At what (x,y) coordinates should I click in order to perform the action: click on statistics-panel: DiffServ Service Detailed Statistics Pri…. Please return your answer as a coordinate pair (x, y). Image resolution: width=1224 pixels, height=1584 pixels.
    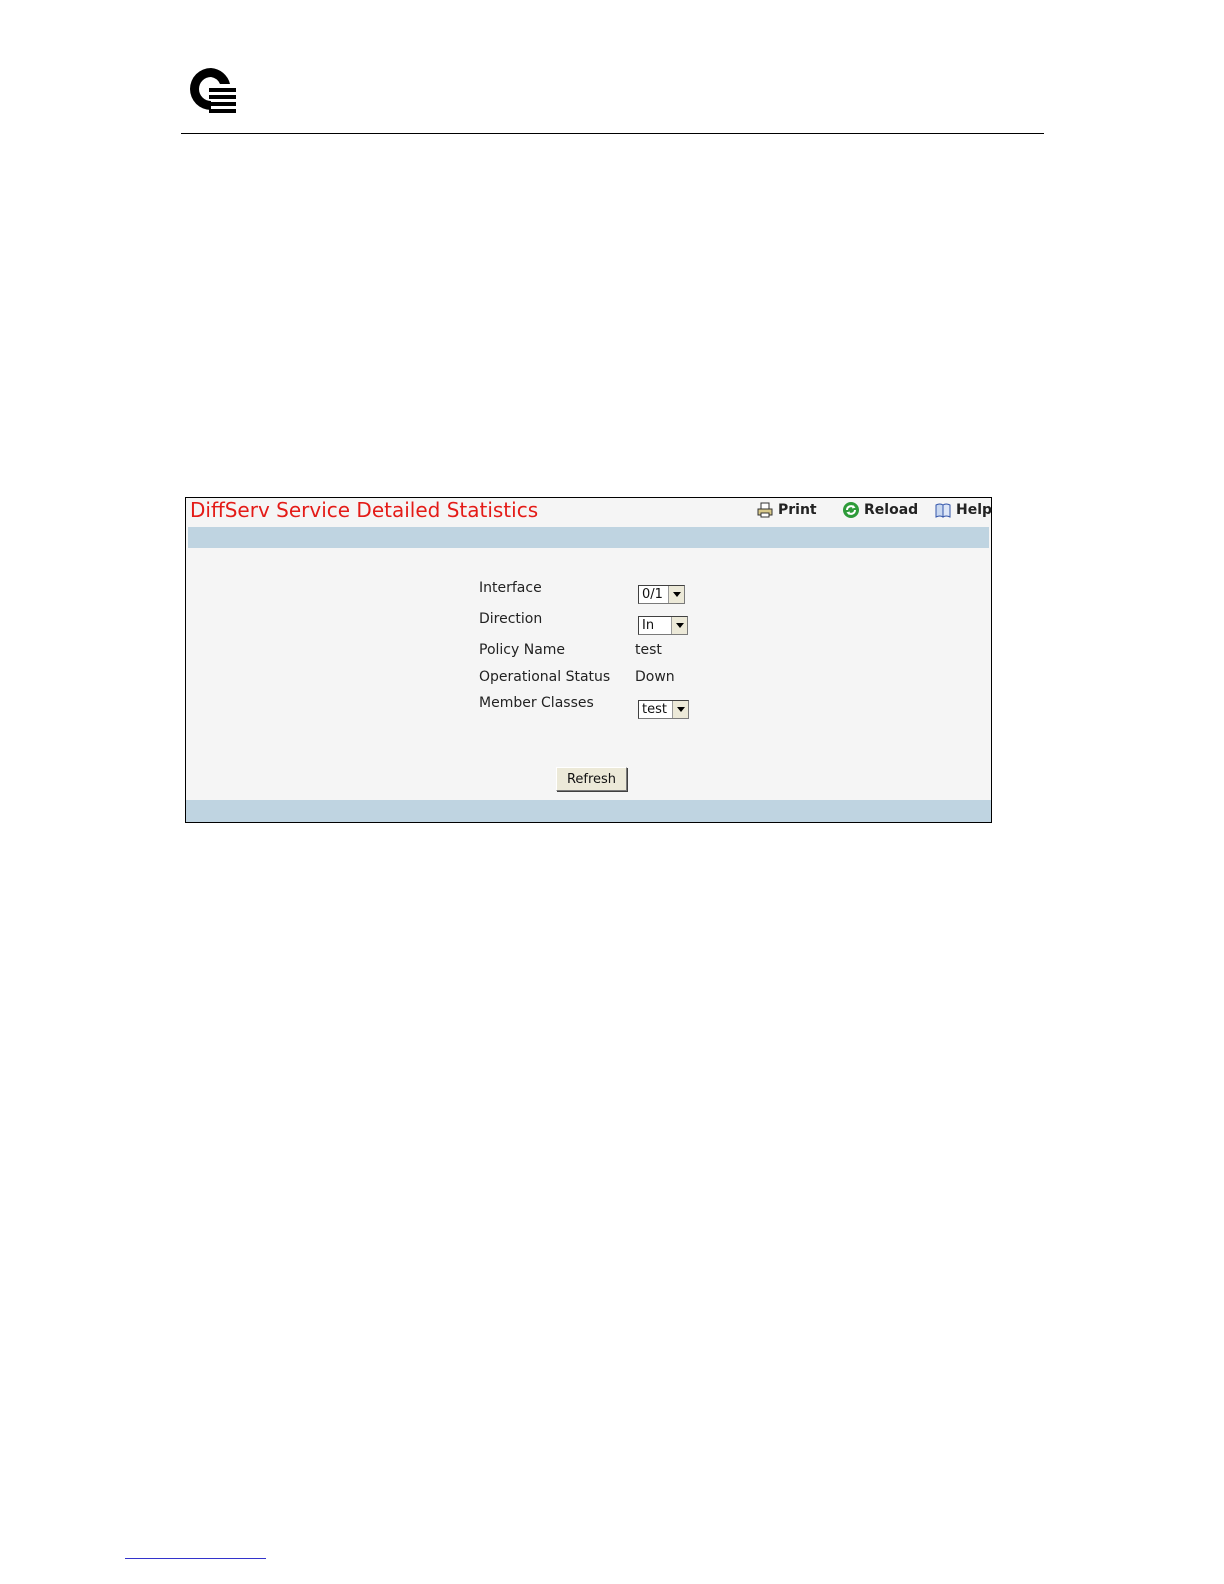
    Looking at the image, I should click on (588, 660).